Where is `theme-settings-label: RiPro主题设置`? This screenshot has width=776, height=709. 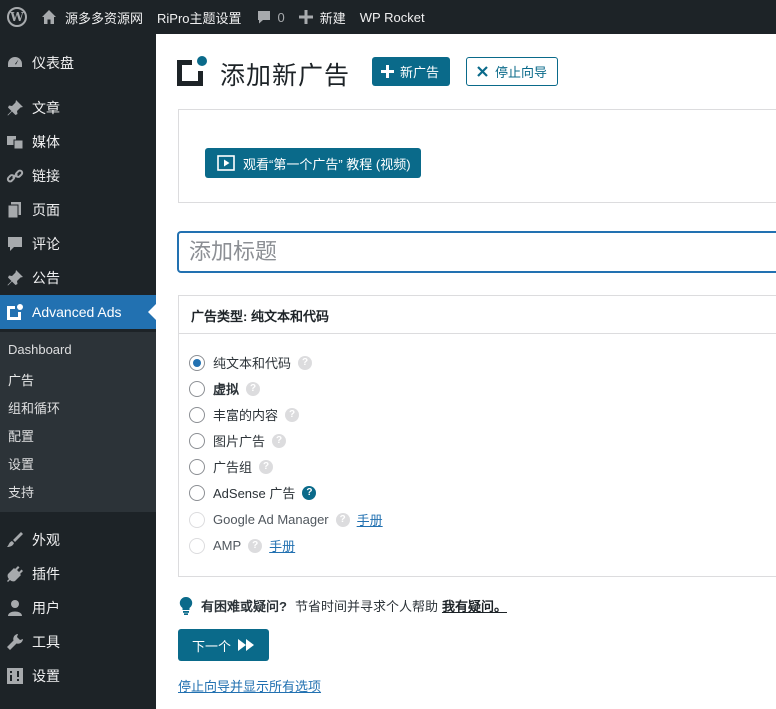
theme-settings-label: RiPro主题设置 is located at coordinates (199, 18).